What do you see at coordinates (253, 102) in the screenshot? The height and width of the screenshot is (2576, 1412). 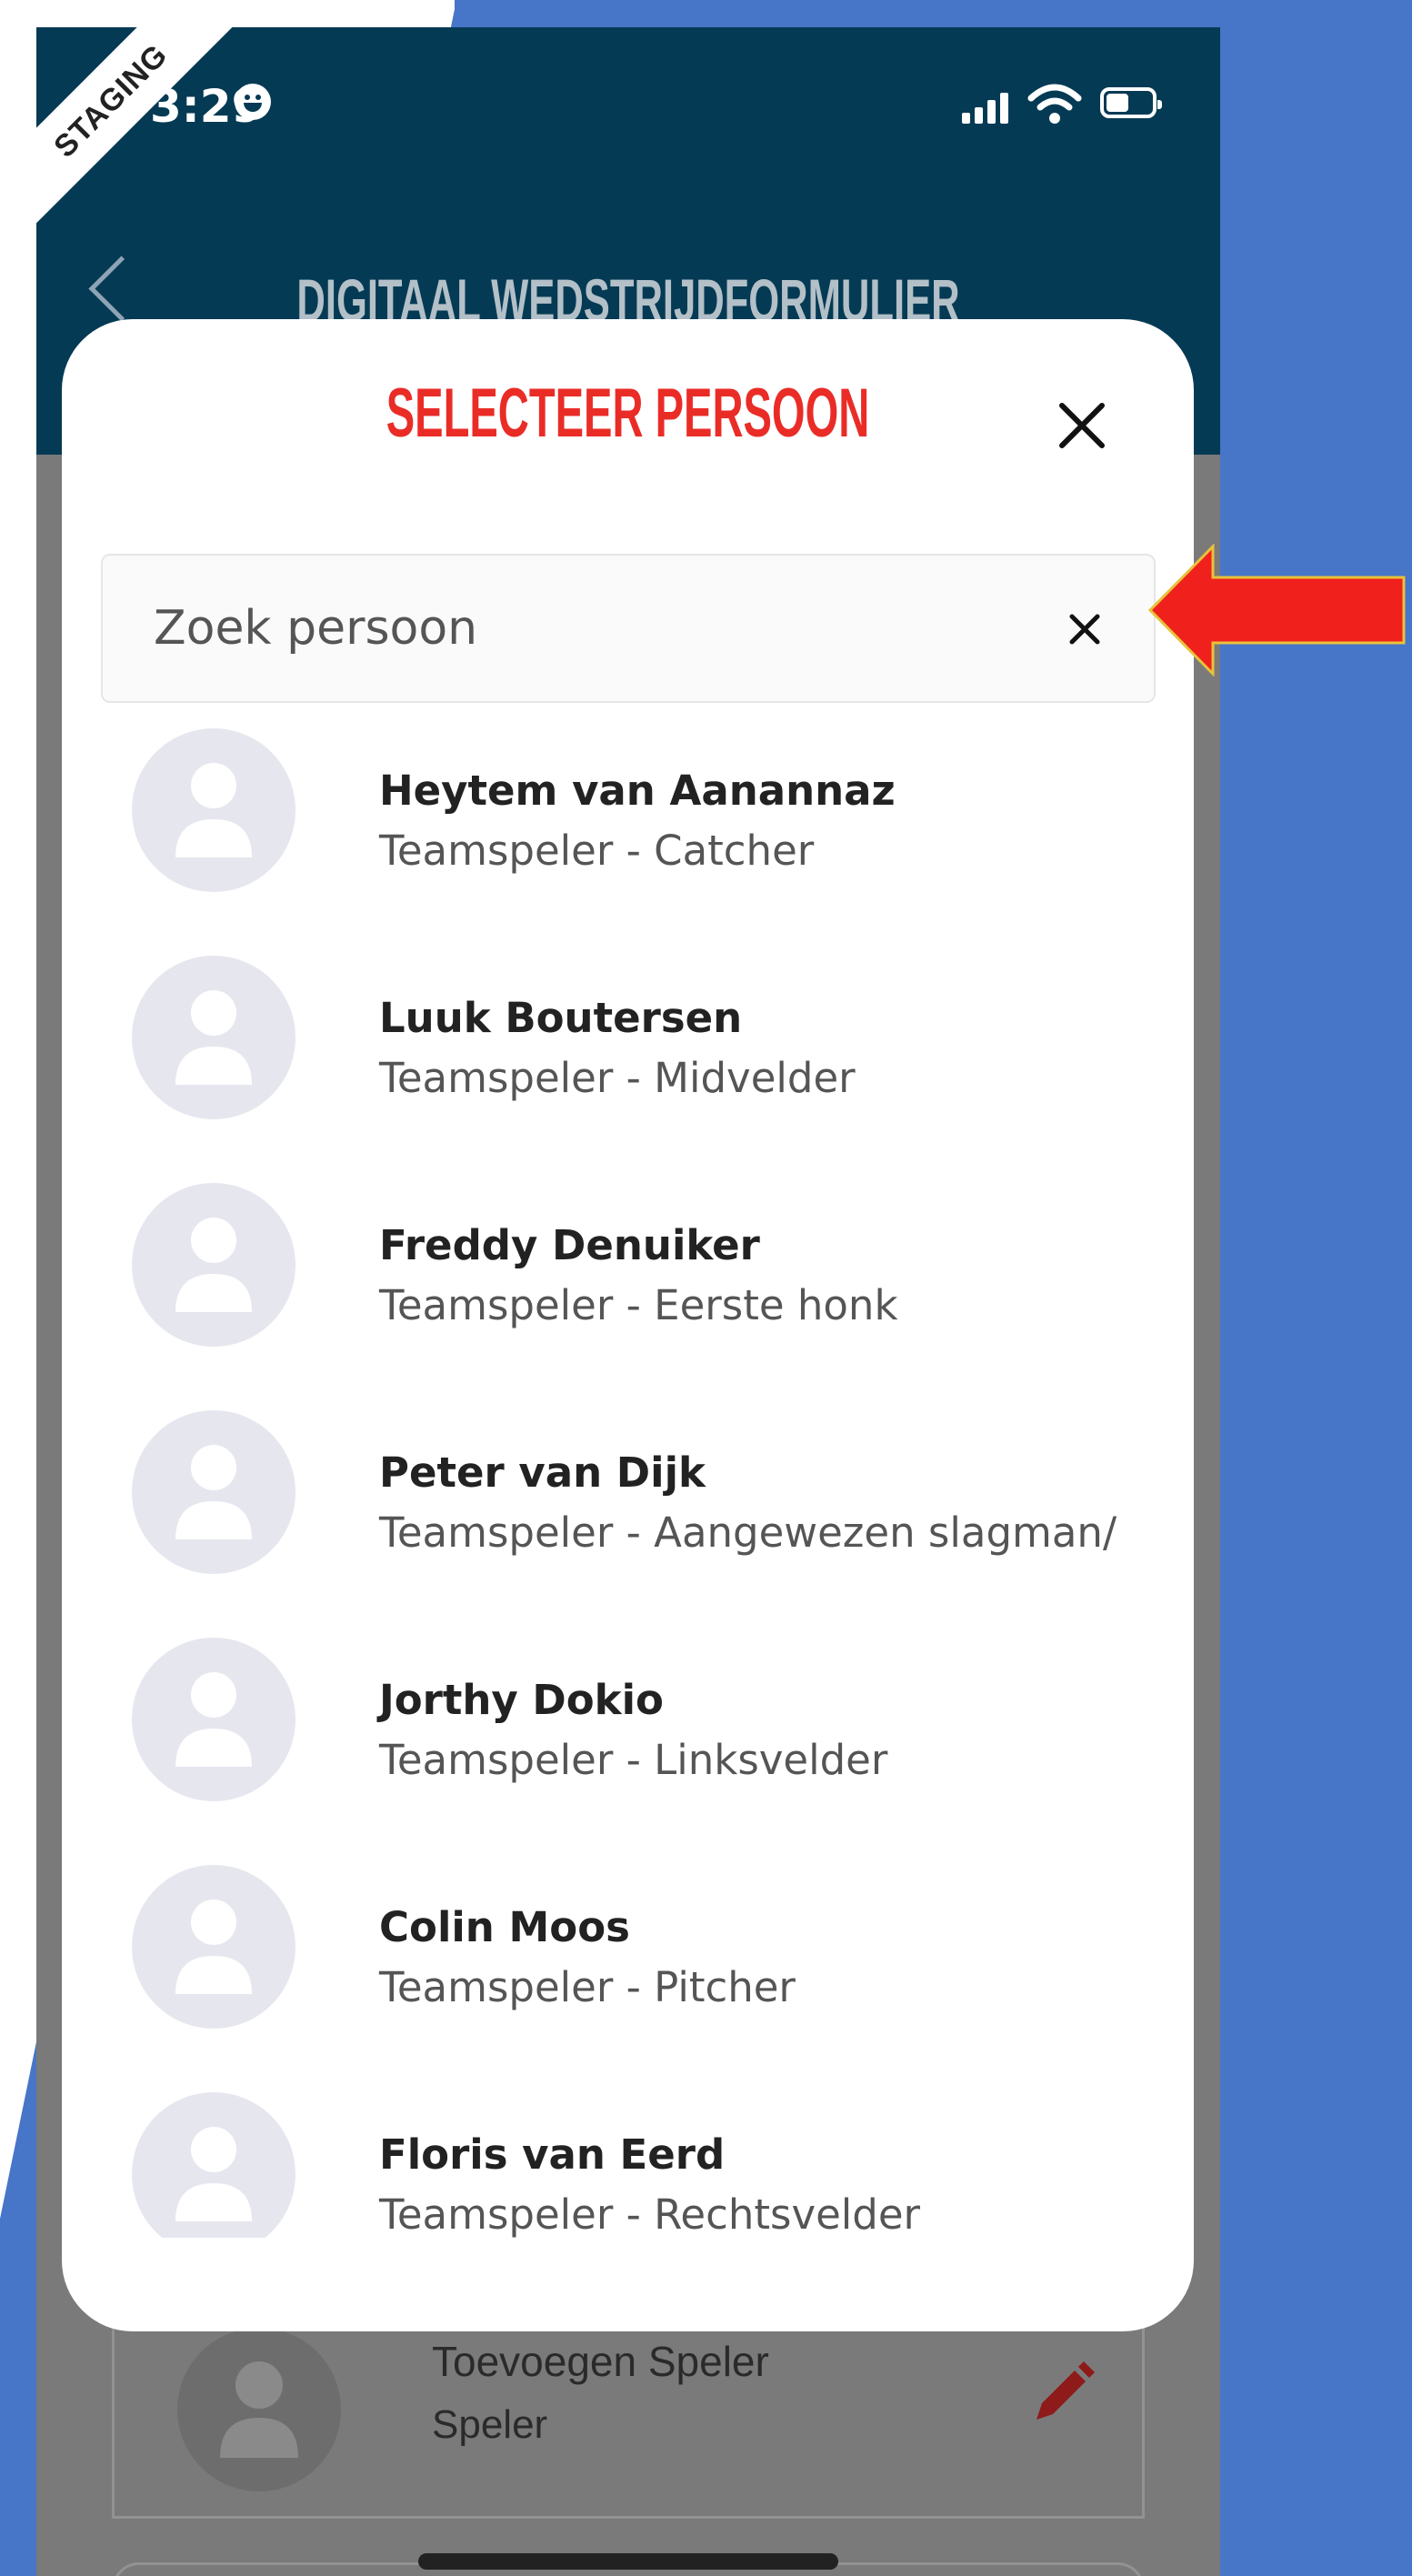 I see `smiley-icon` at bounding box center [253, 102].